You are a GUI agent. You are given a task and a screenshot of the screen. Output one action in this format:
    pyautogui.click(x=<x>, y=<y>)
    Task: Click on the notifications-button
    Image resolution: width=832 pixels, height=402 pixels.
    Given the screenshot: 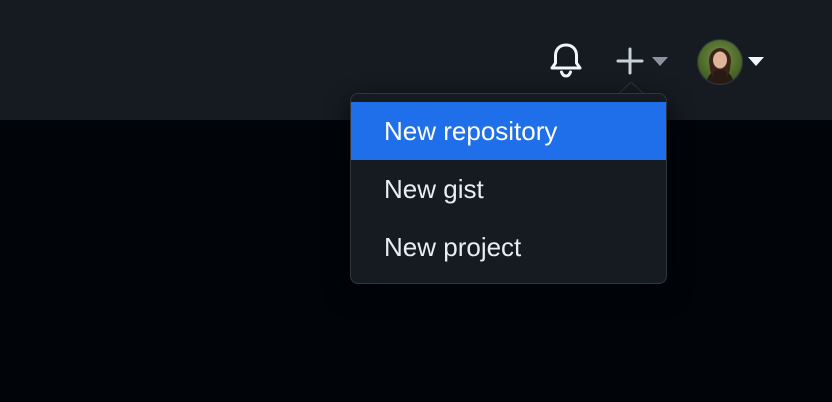 What is the action you would take?
    pyautogui.click(x=566, y=60)
    